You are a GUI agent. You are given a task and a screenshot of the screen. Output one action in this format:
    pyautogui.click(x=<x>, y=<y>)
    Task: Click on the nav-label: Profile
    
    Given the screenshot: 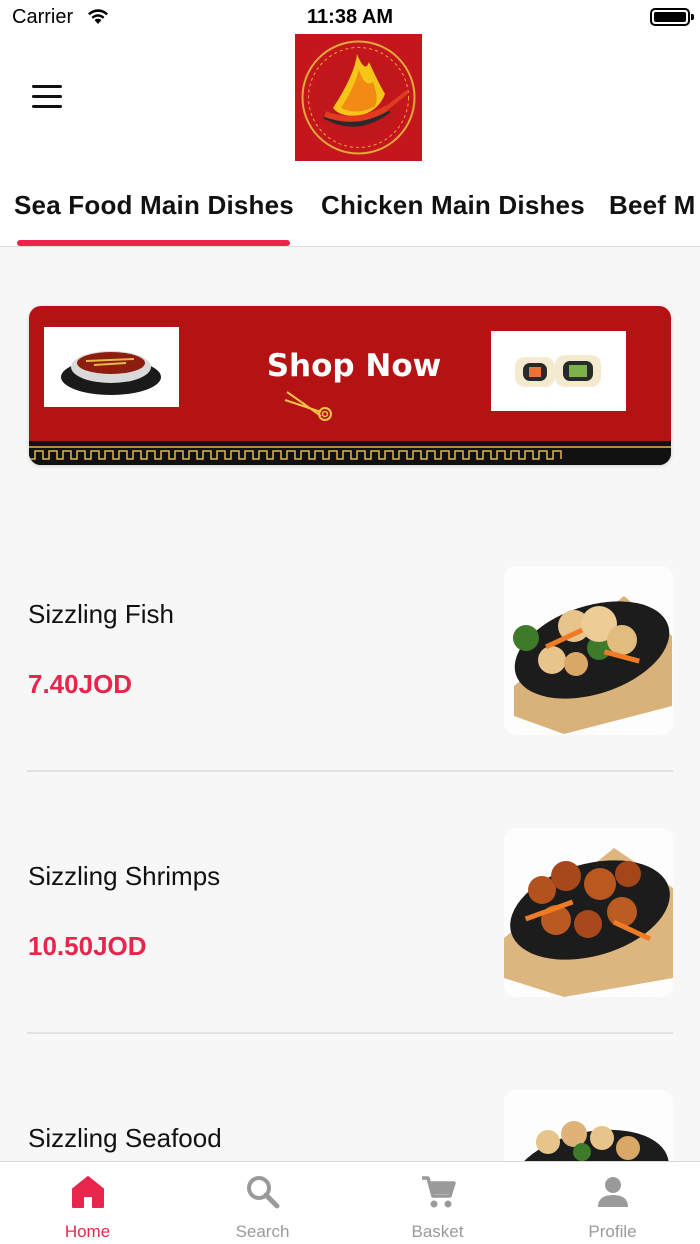 What is the action you would take?
    pyautogui.click(x=612, y=1231)
    